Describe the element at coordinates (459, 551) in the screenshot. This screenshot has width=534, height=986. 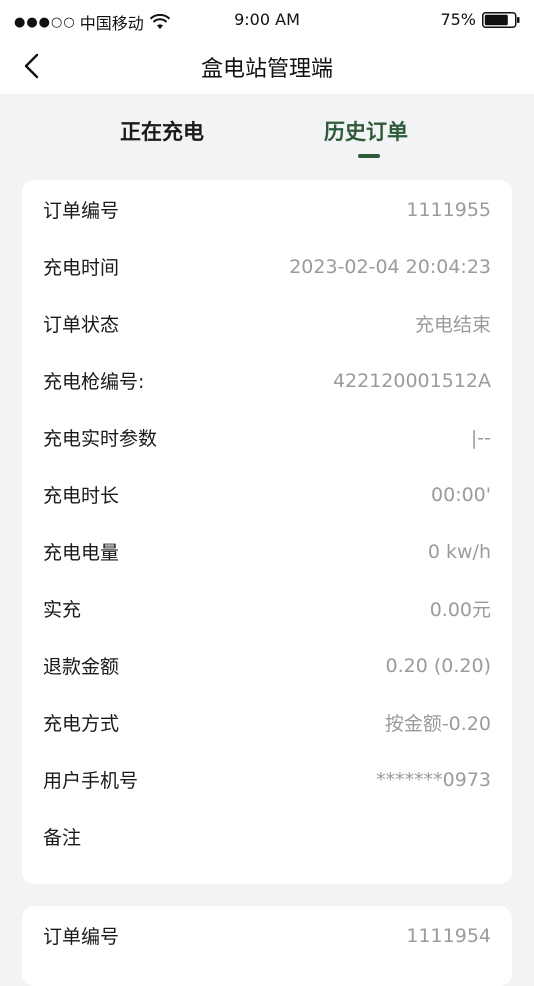
I see `row-value: 0 kw/h` at that location.